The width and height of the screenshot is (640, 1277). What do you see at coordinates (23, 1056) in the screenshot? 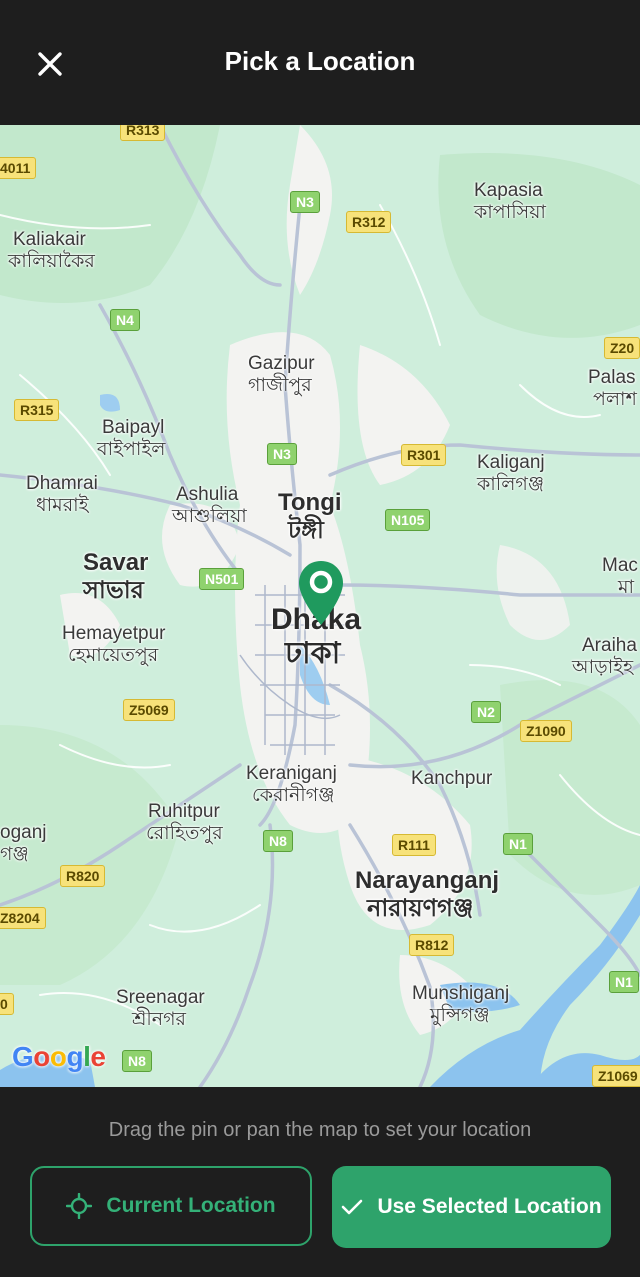
I see `google-letter: G` at bounding box center [23, 1056].